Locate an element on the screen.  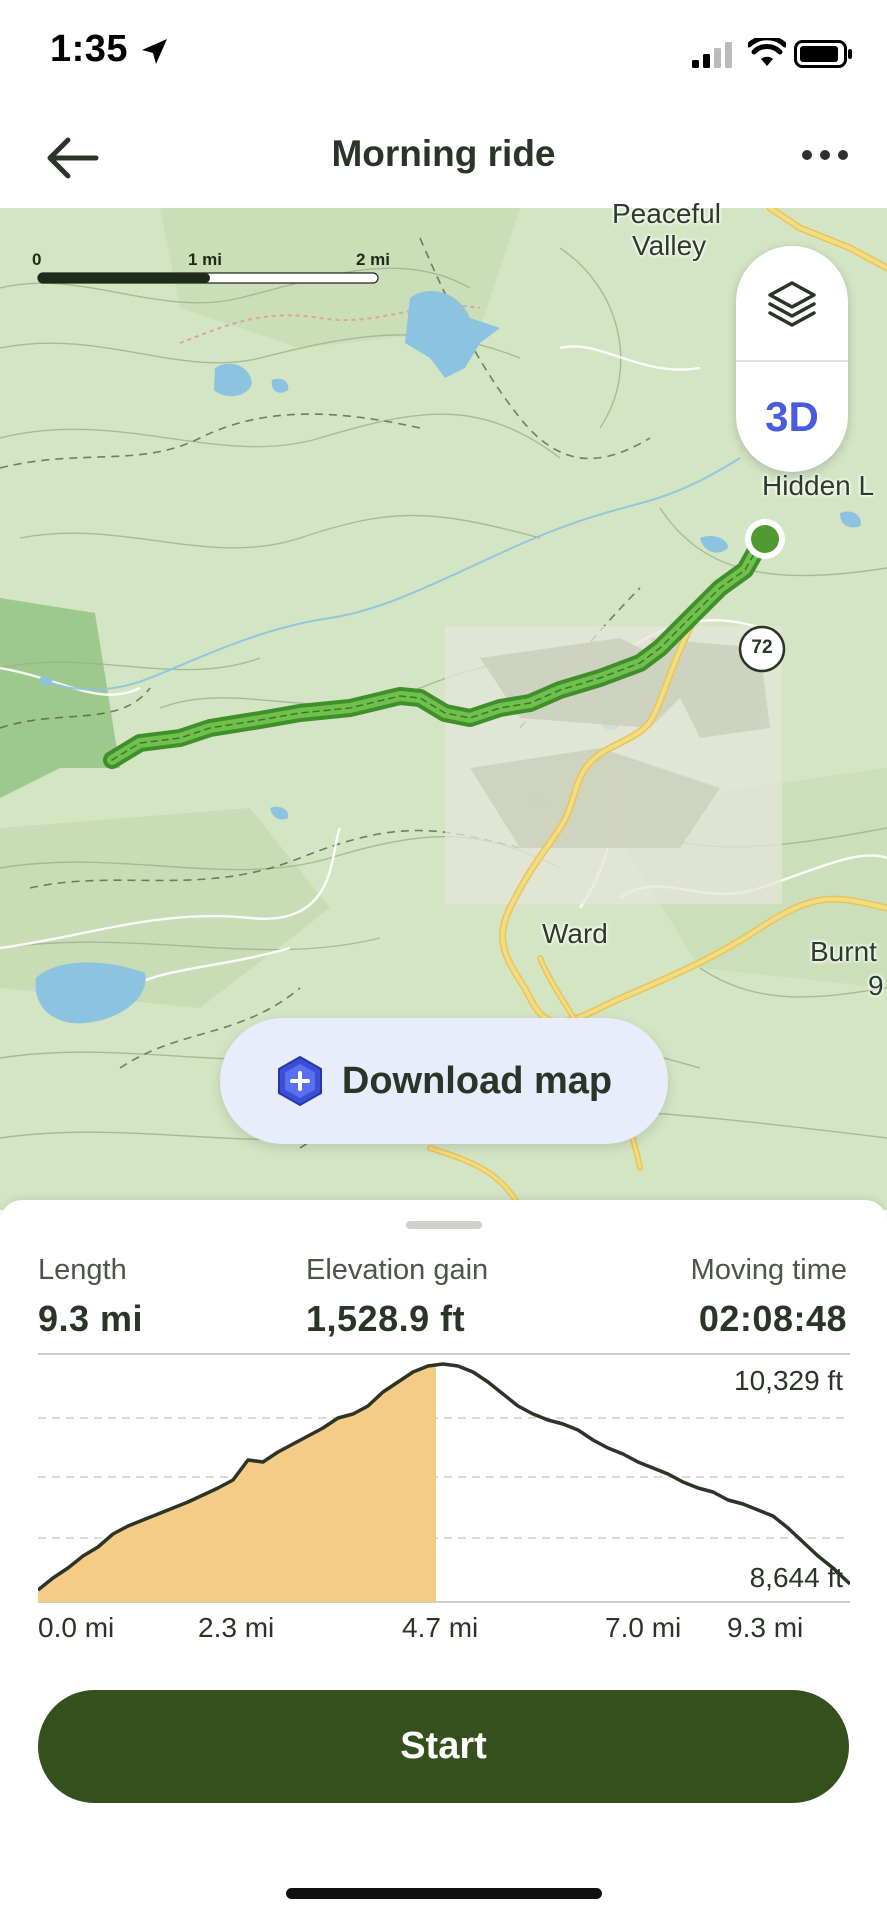
download-map-icon is located at coordinates (299, 1081).